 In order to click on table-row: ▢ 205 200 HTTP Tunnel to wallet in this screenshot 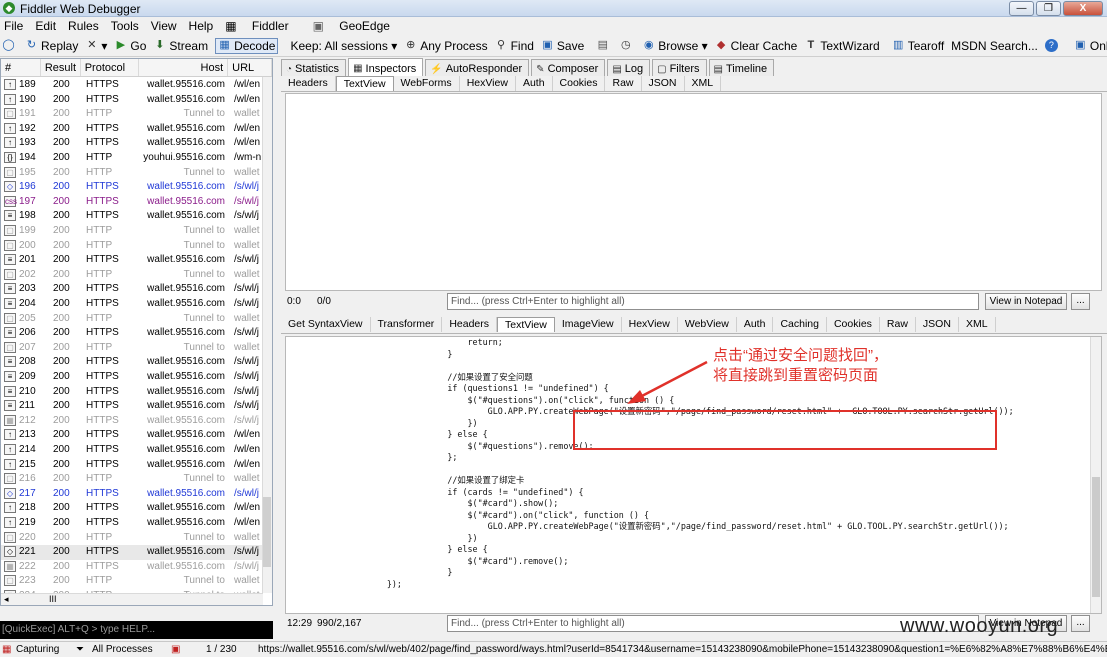, I will do `click(132, 319)`.